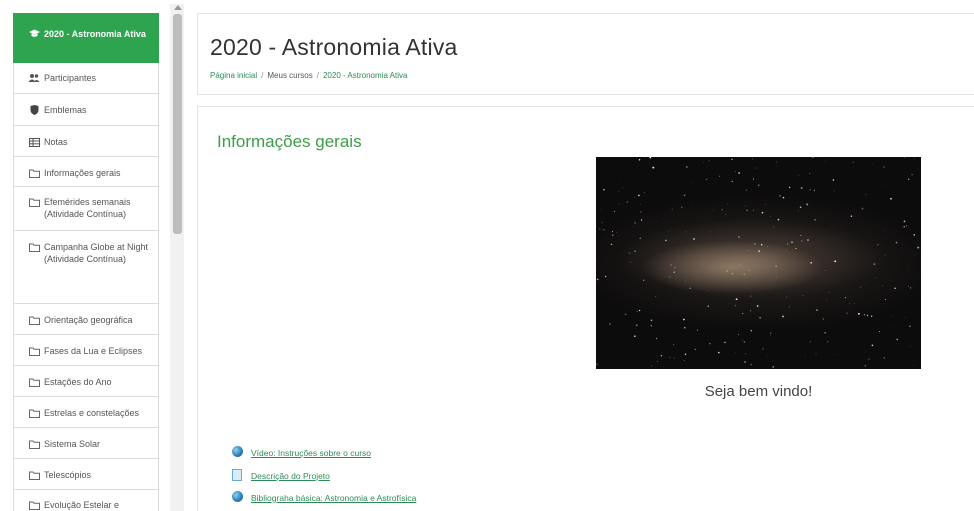 Image resolution: width=974 pixels, height=511 pixels. What do you see at coordinates (86, 141) in the screenshot?
I see `sidebar-item-notas: Notas` at bounding box center [86, 141].